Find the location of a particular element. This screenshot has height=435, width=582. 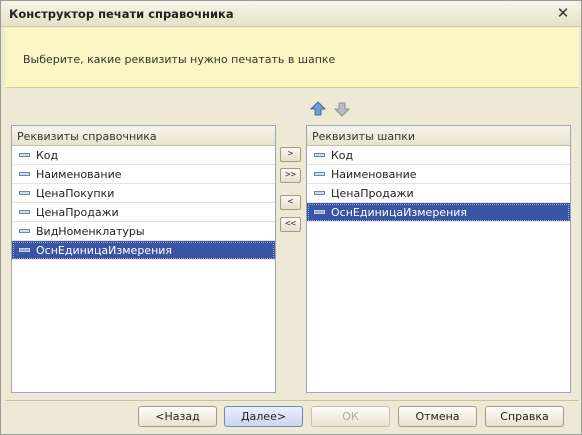

remove-all-button: << is located at coordinates (290, 224).